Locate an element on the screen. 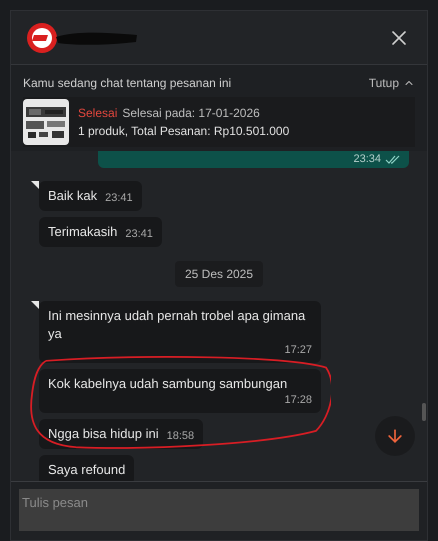 The image size is (438, 541). message-text: Saya refound is located at coordinates (87, 470).